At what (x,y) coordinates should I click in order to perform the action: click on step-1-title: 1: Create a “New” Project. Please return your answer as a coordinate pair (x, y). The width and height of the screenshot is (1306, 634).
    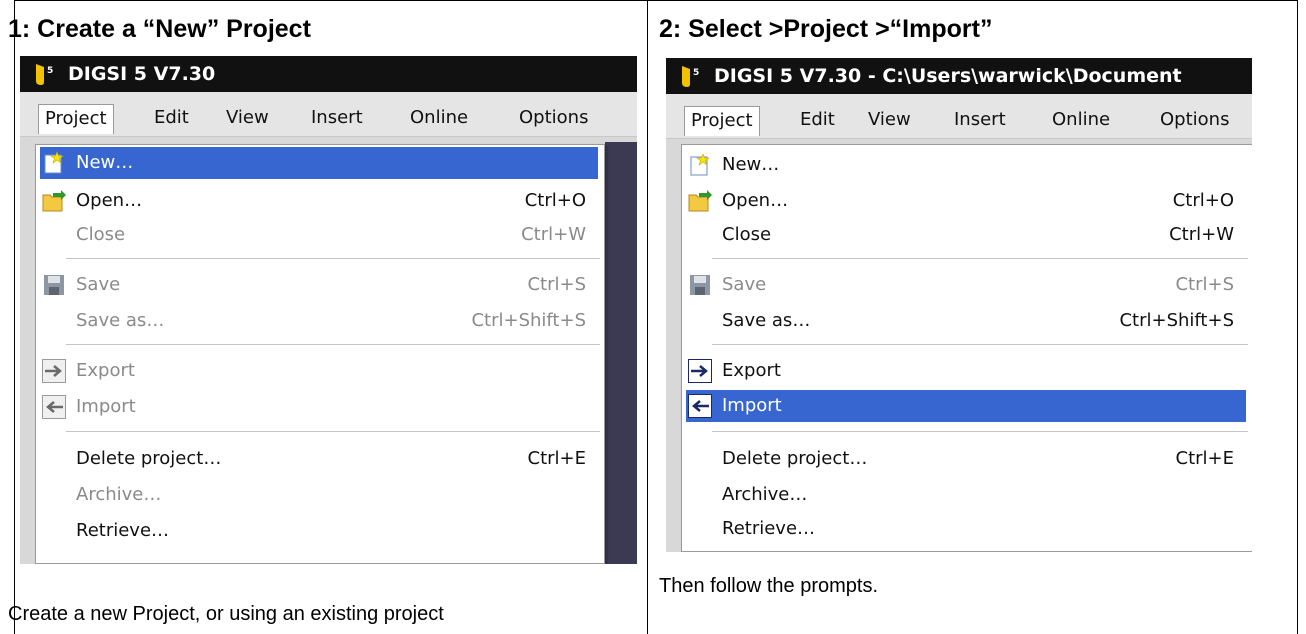
    Looking at the image, I should click on (159, 29).